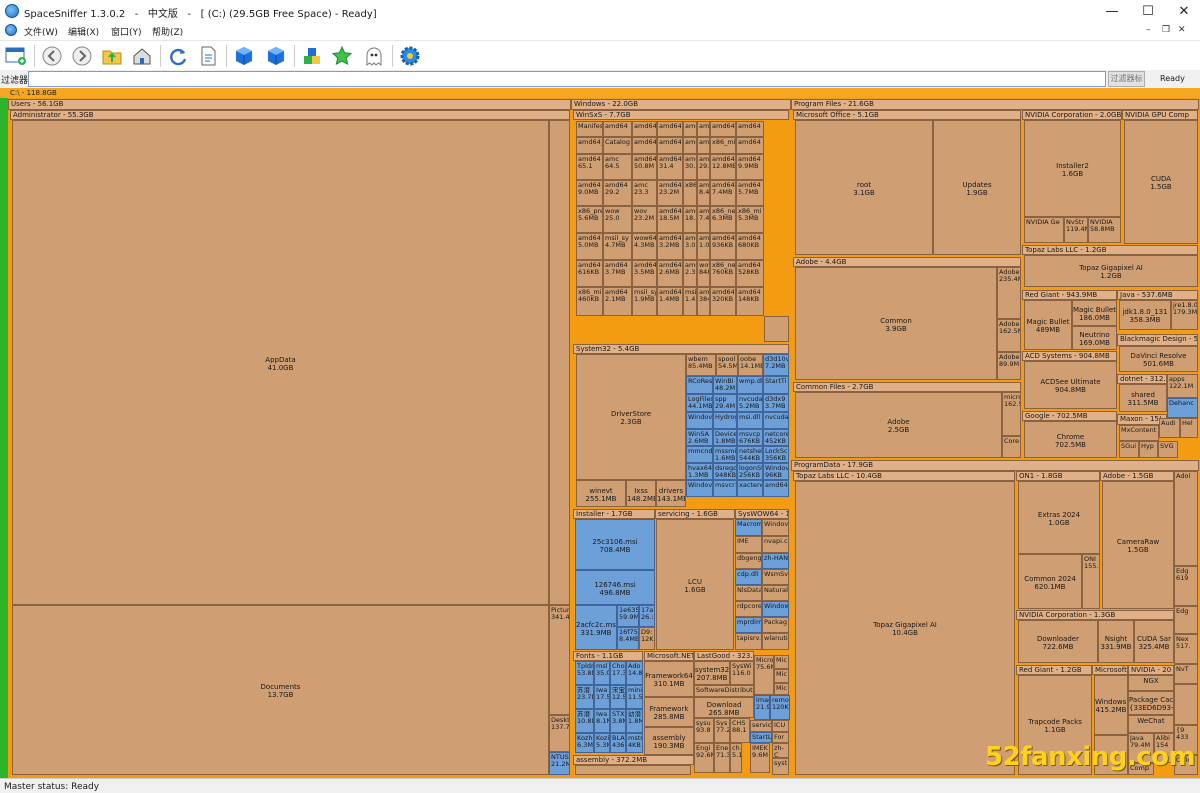 The width and height of the screenshot is (1200, 793). Describe the element at coordinates (669, 741) in the screenshot. I see `folder-block: assembly 190.3MB` at that location.